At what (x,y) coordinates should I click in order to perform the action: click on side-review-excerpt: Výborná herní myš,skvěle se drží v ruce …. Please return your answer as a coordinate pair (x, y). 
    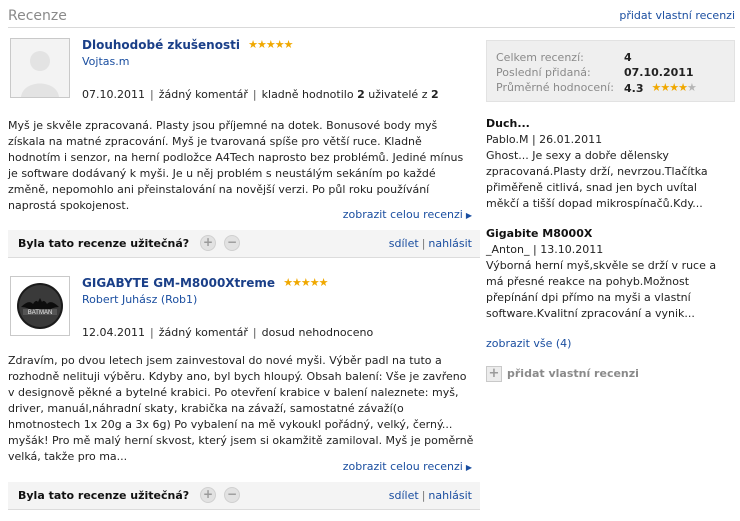
    Looking at the image, I should click on (601, 289).